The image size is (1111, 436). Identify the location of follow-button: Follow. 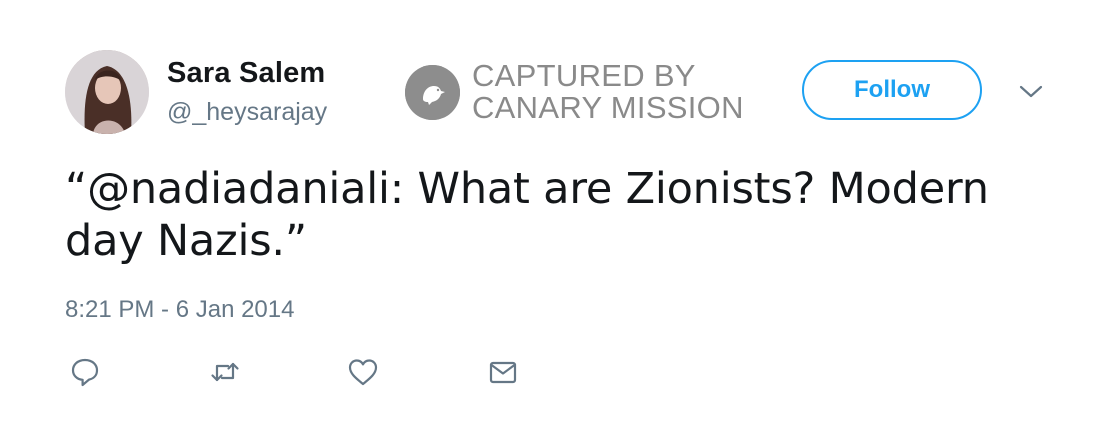
(892, 90).